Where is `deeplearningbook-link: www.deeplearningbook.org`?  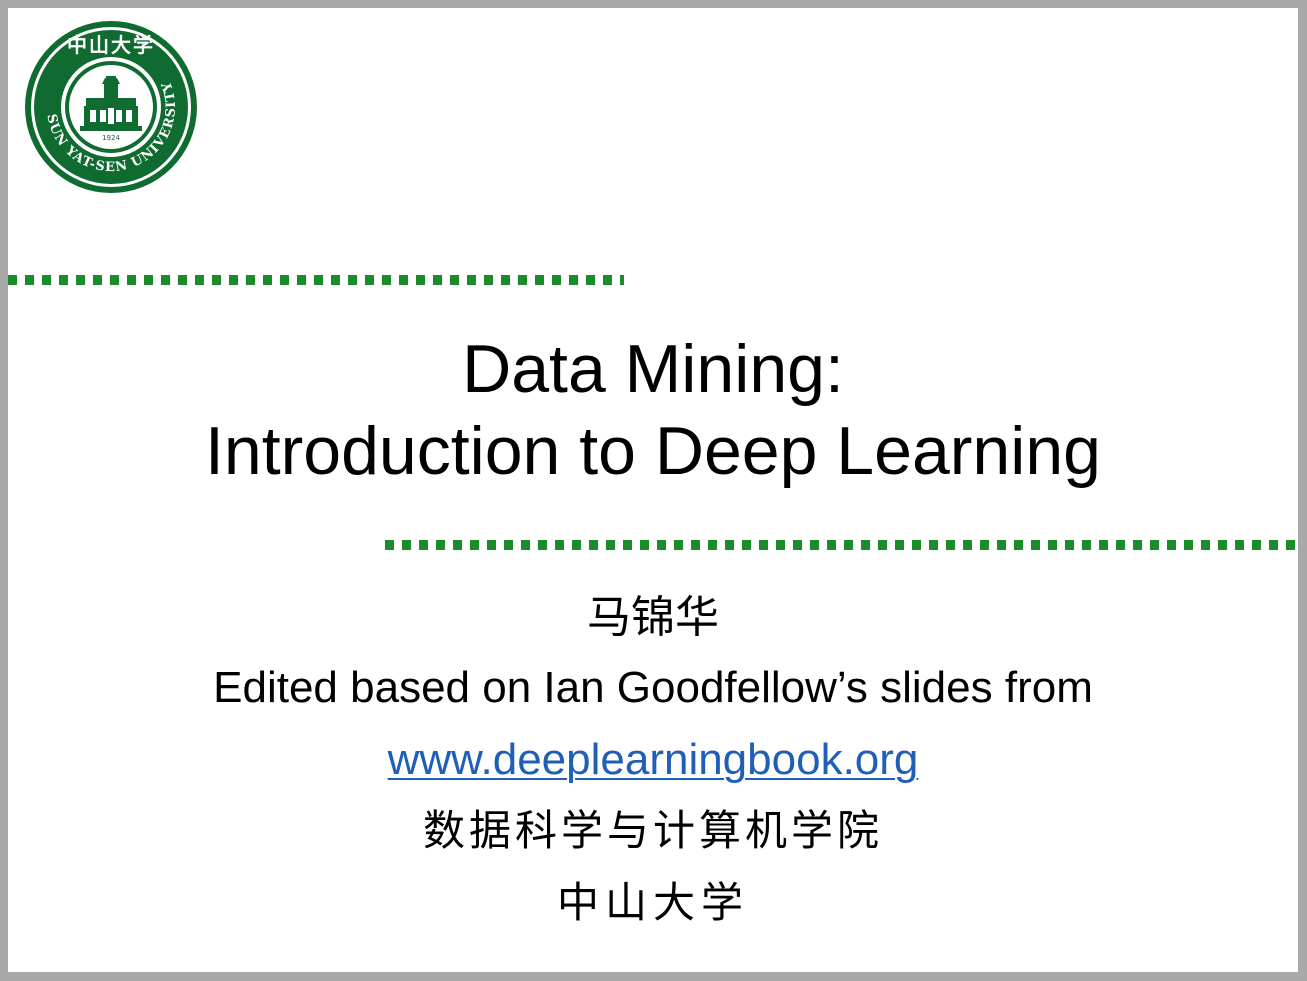
deeplearningbook-link: www.deeplearningbook.org is located at coordinates (653, 759).